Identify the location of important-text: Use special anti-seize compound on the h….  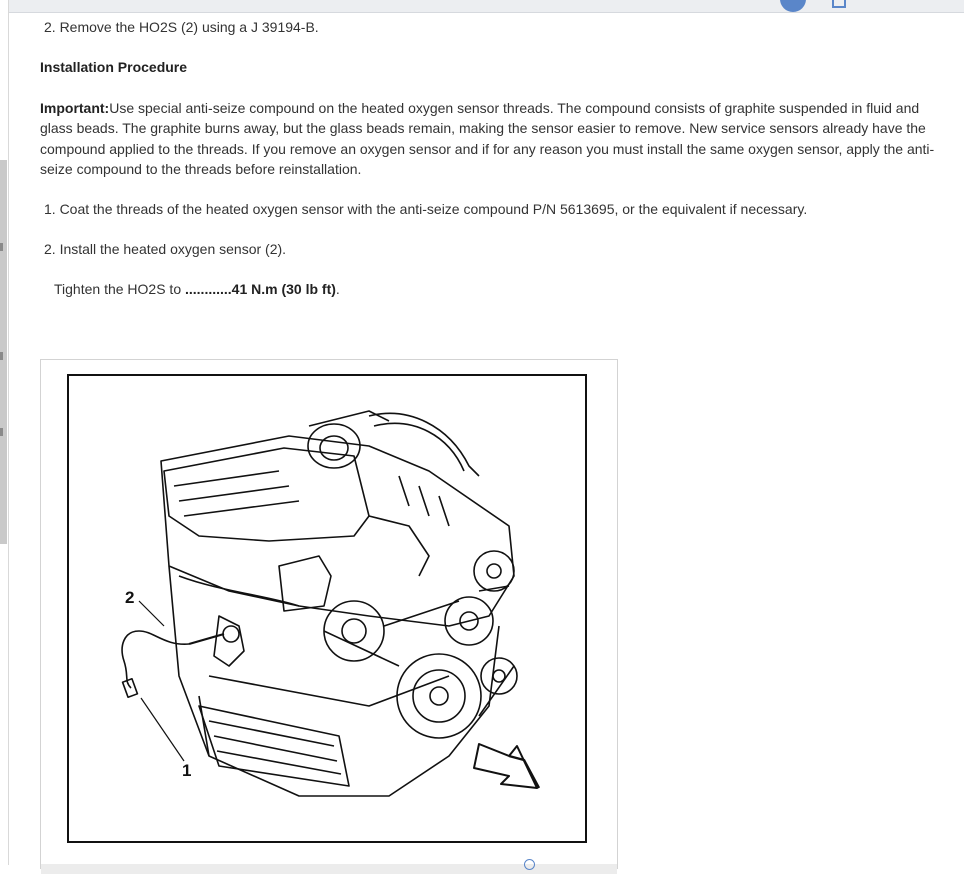
(487, 139).